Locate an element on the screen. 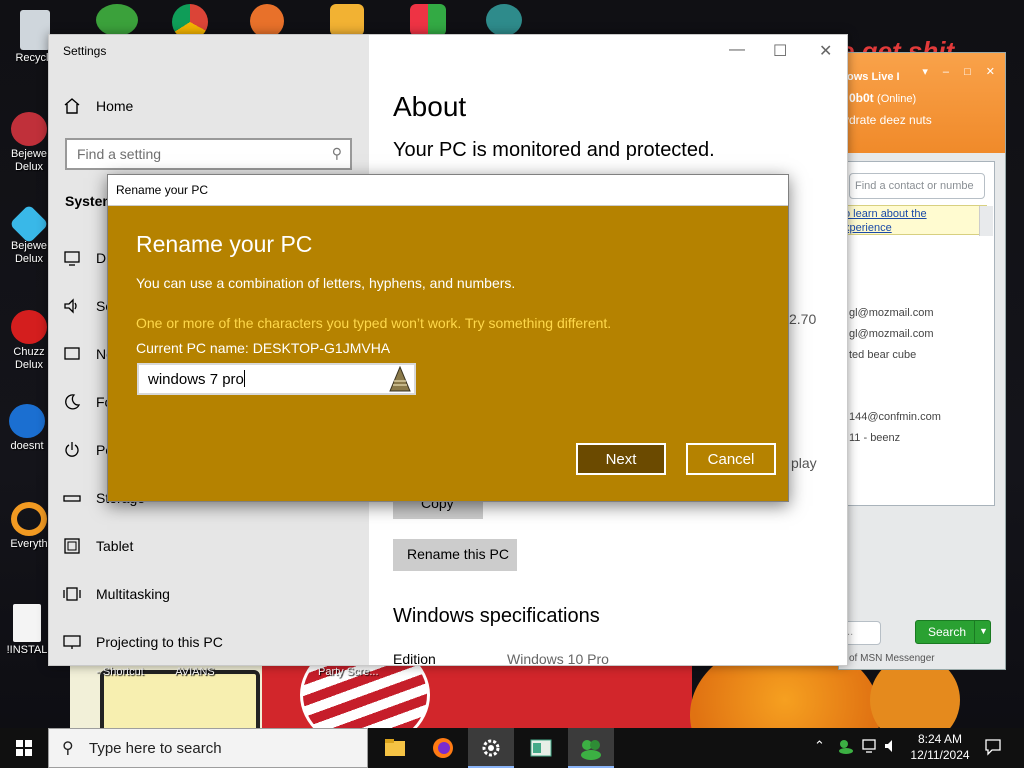  protection-status: Your PC is monitored and protected. is located at coordinates (554, 150).